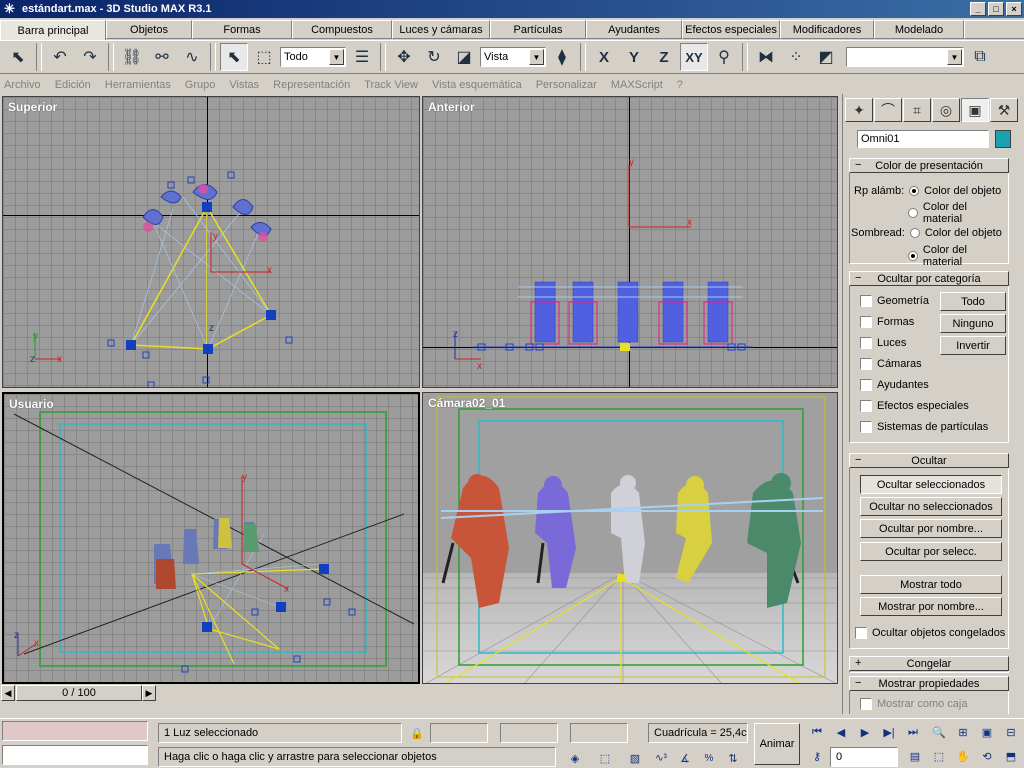  Describe the element at coordinates (917, 110) in the screenshot. I see `hierarchy-tab-icon: ⌗` at that location.